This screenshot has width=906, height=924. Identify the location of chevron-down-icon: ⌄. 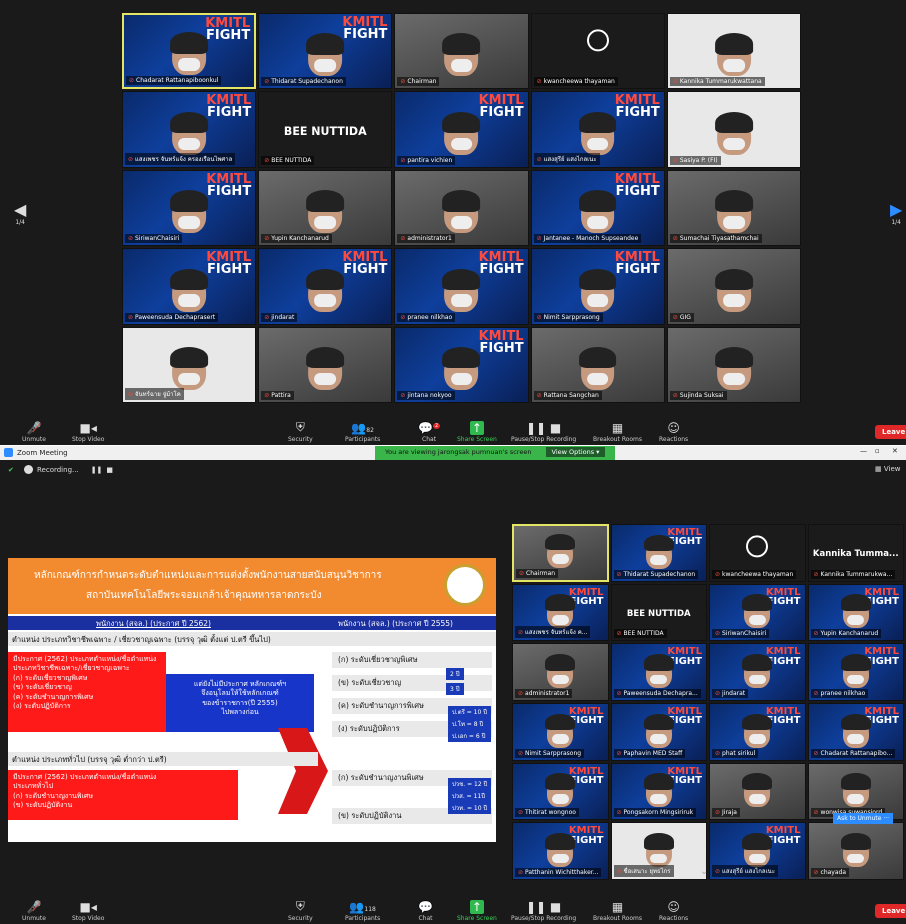
(704, 871).